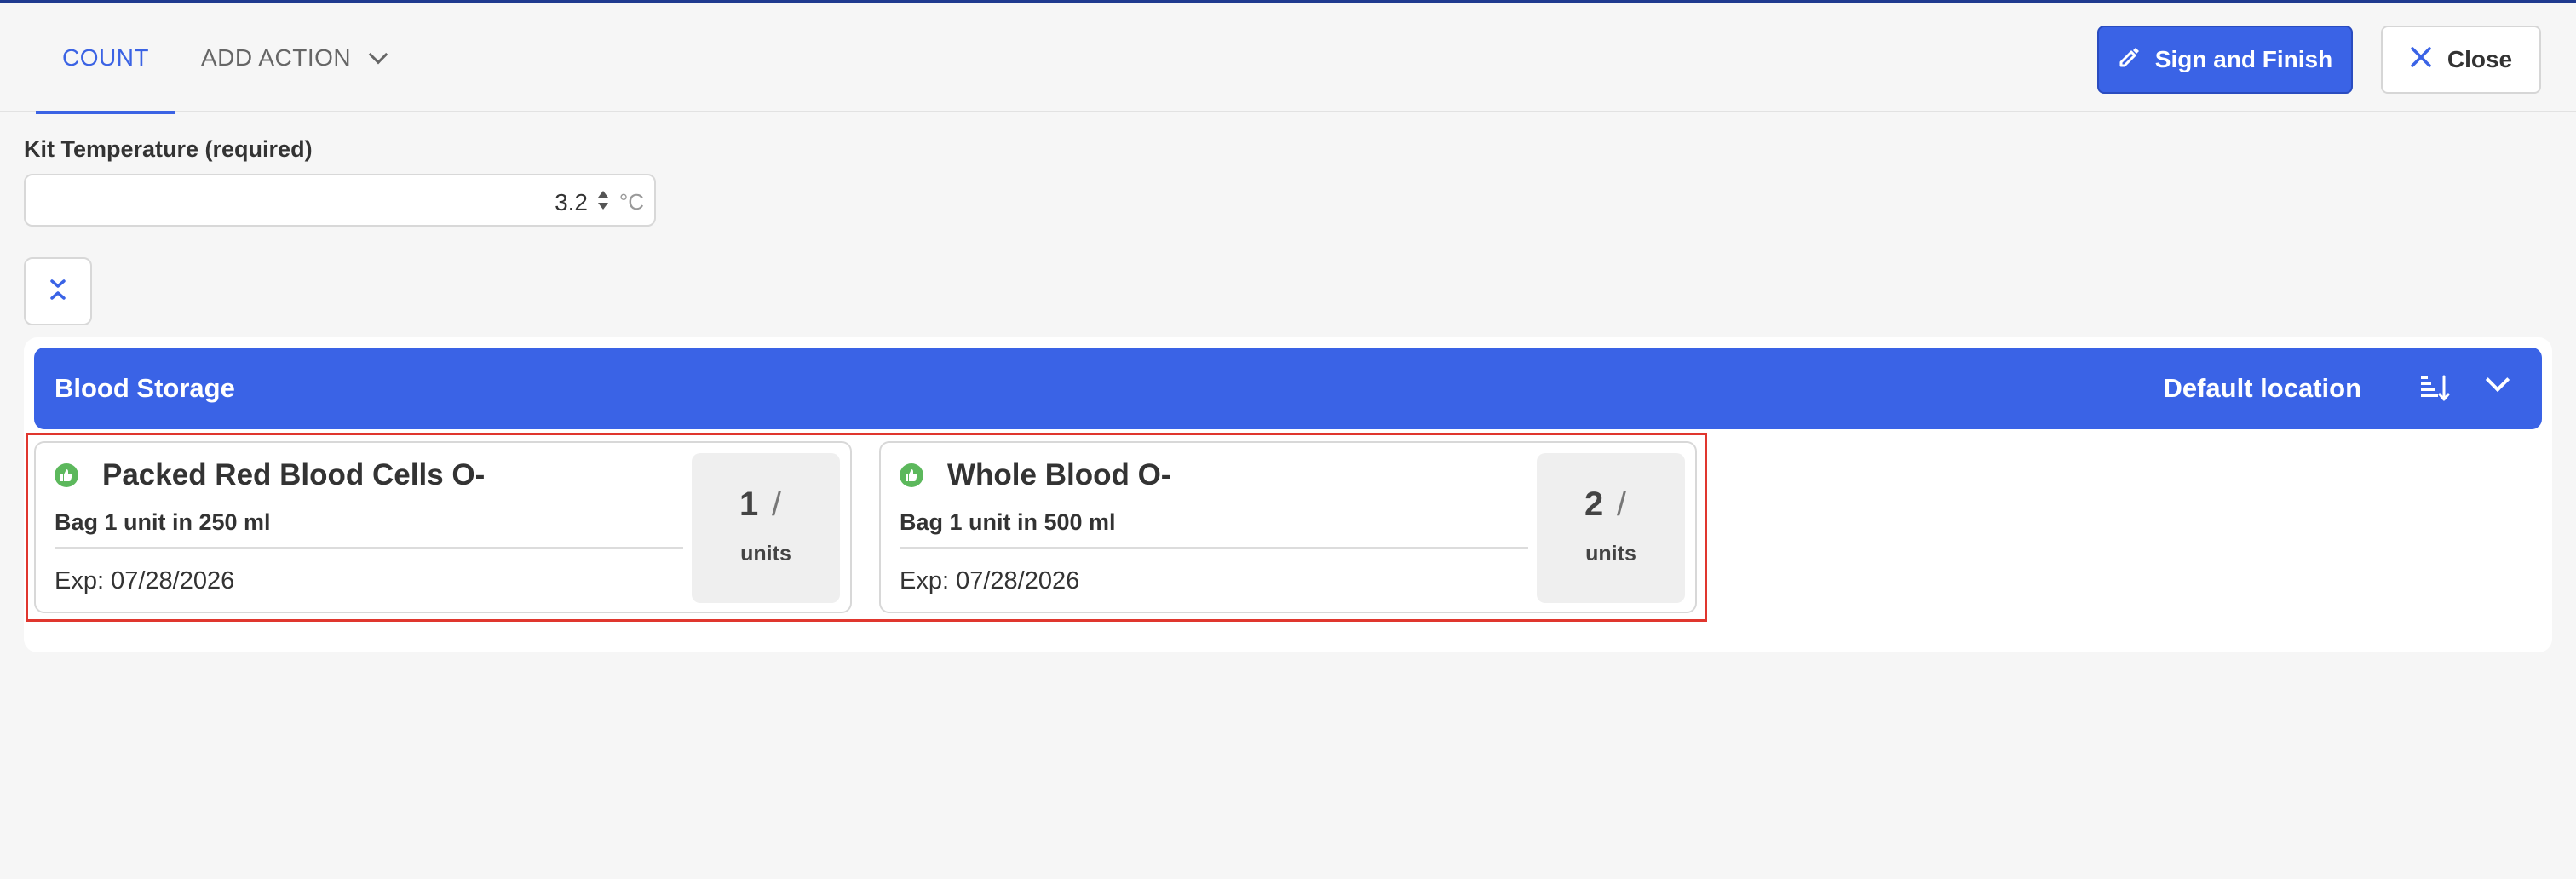 The image size is (2576, 879). I want to click on tab-count-label: COUNT, so click(106, 57).